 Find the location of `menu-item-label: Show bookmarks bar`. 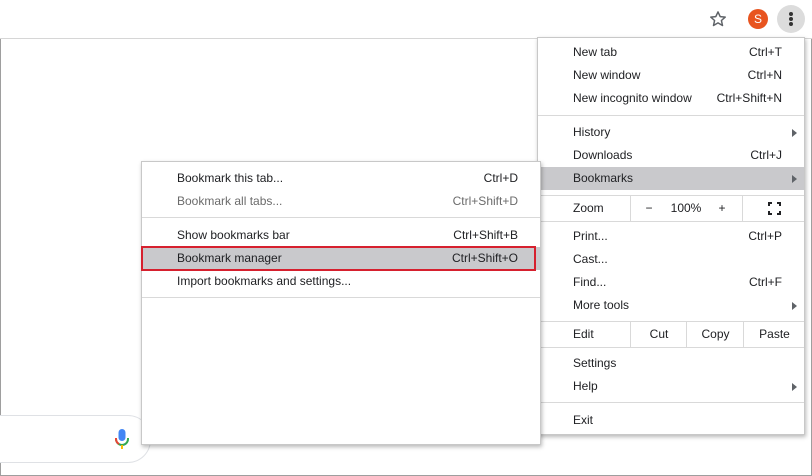

menu-item-label: Show bookmarks bar is located at coordinates (233, 235).